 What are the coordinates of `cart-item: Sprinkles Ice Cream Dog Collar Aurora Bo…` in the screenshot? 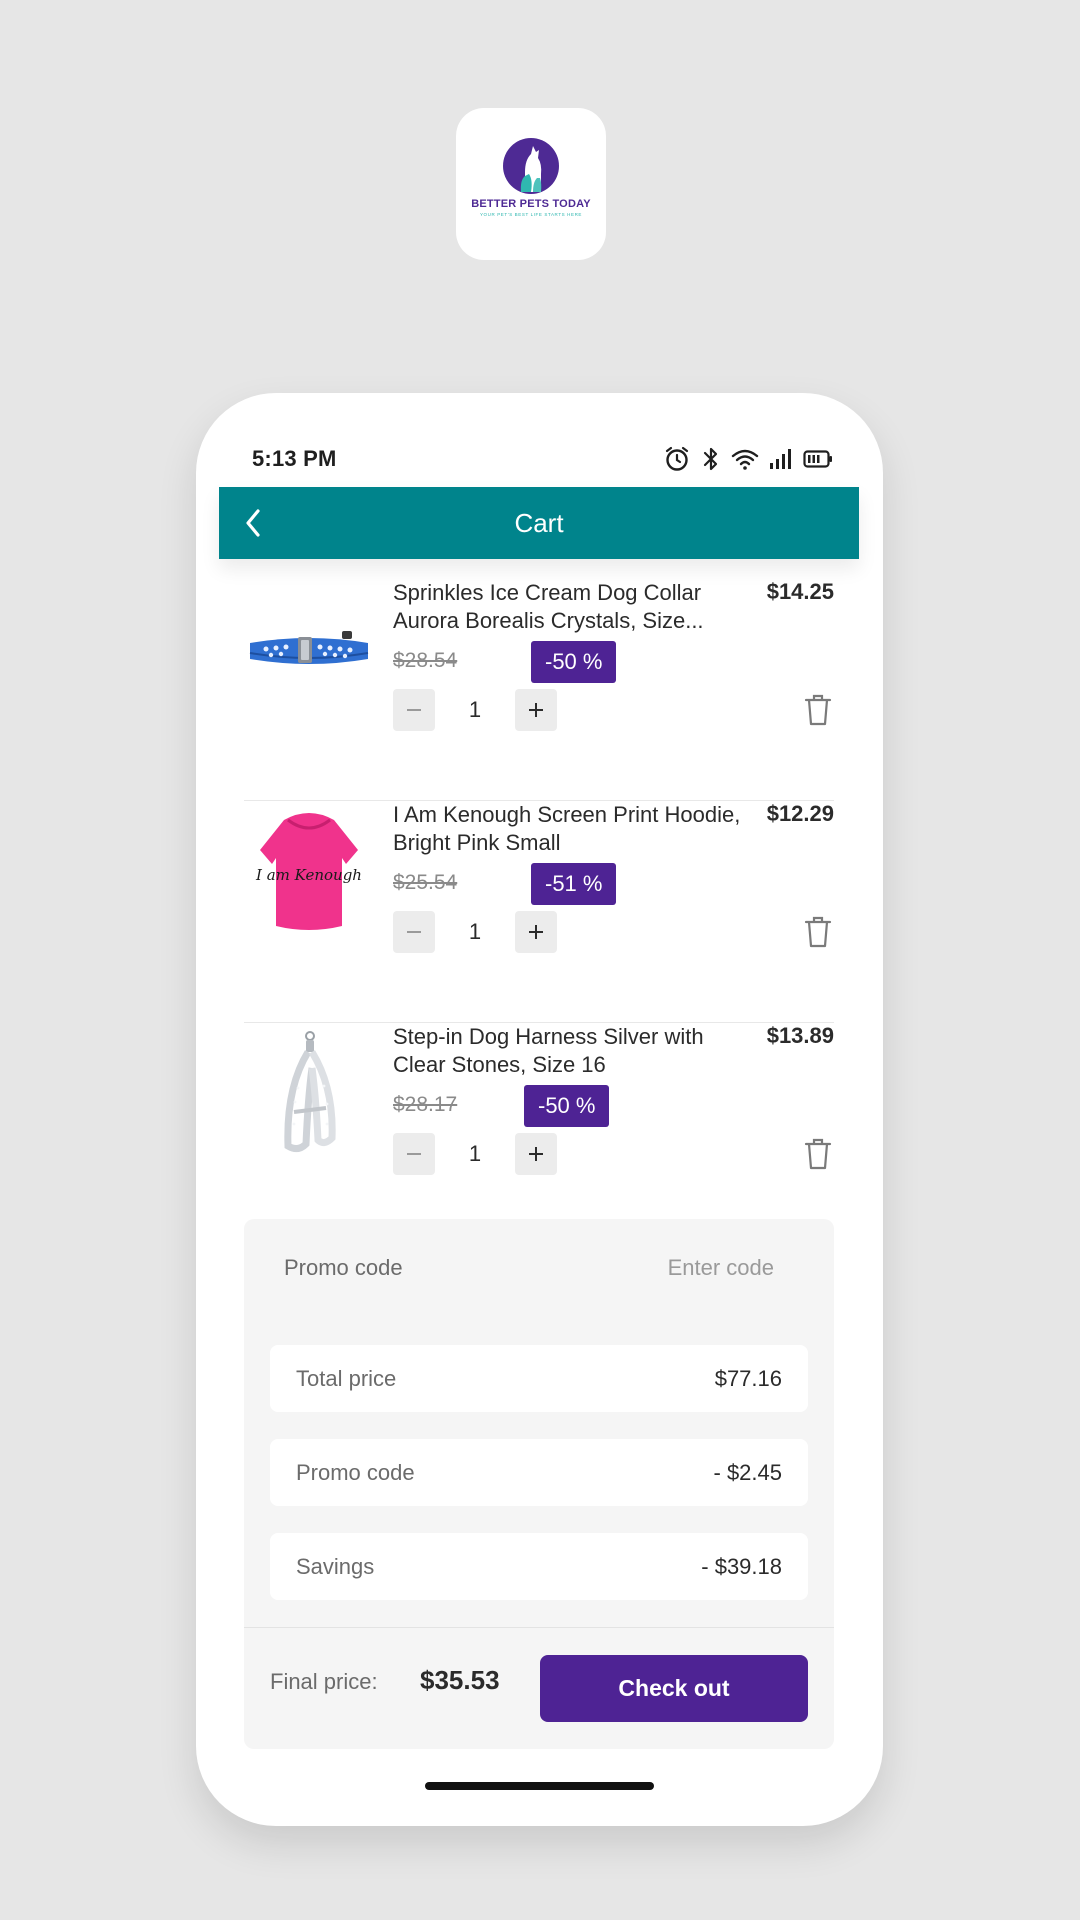 It's located at (539, 690).